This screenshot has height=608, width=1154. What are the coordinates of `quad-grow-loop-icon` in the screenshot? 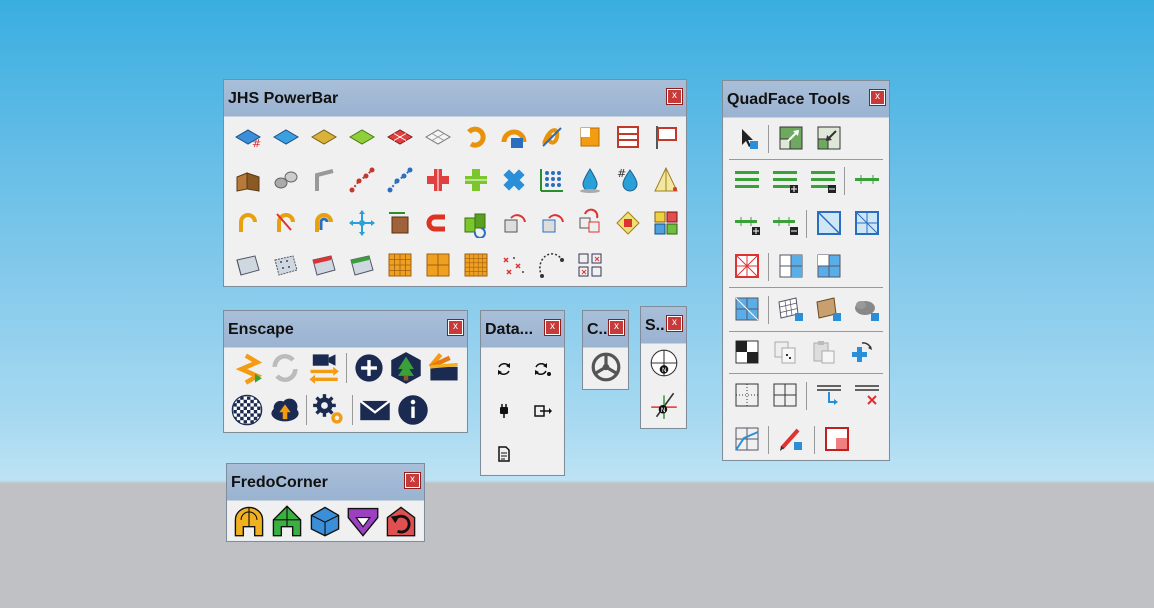 It's located at (785, 180).